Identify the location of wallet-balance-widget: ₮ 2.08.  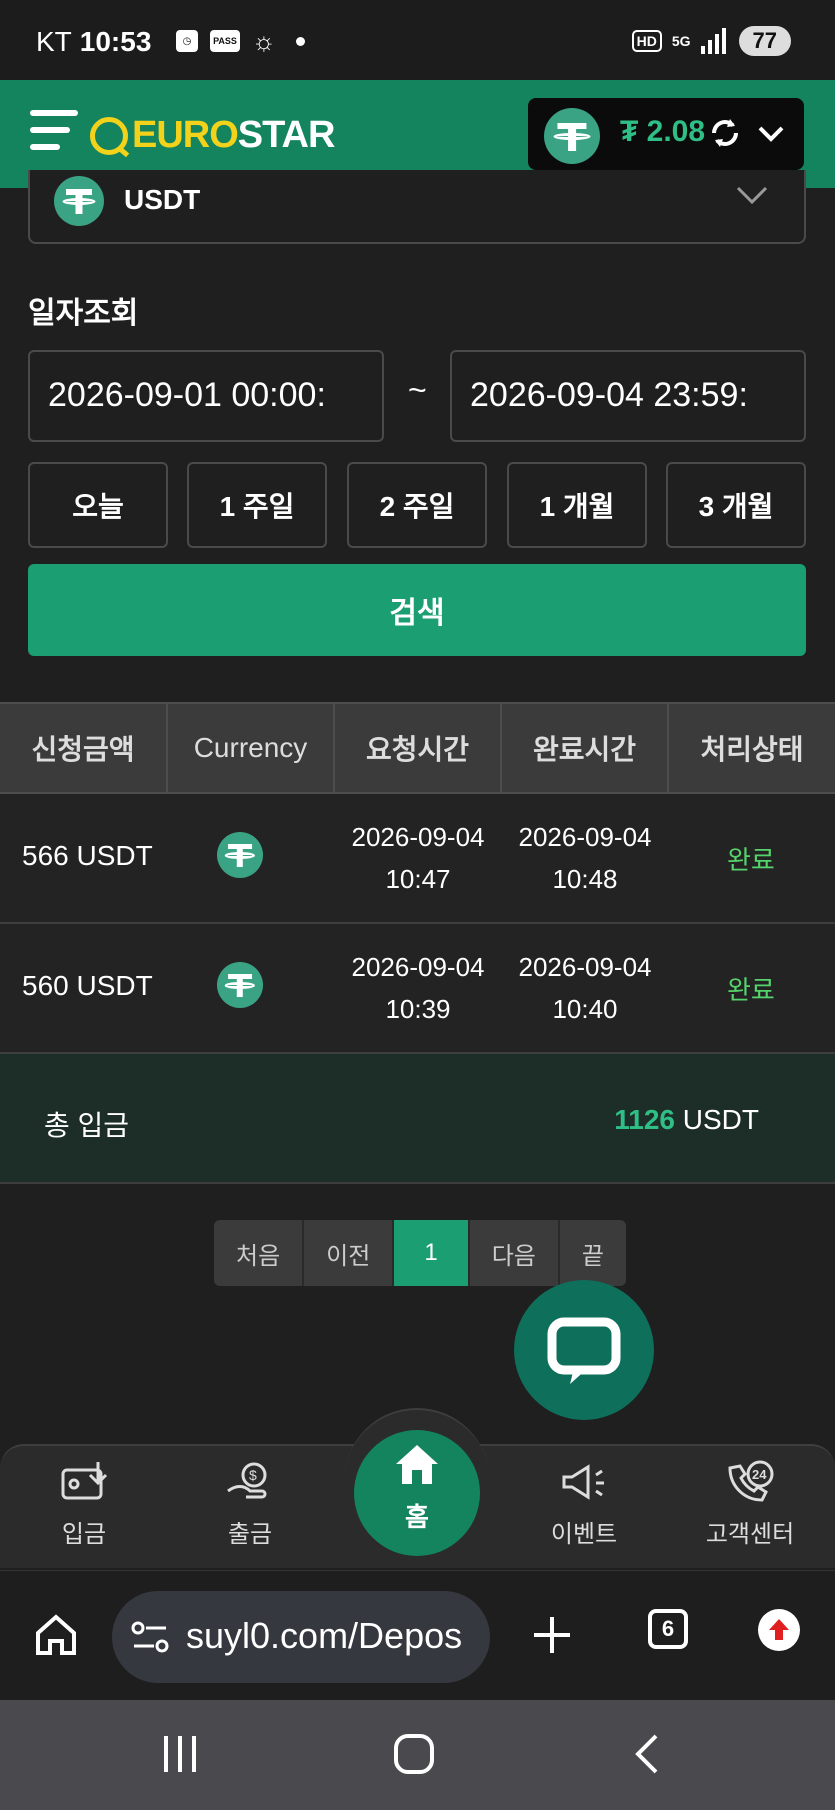
(666, 134).